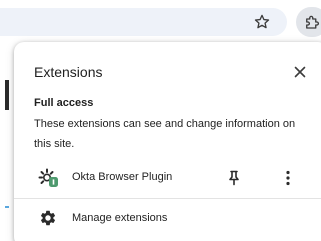 This screenshot has height=241, width=321. I want to click on extensions-button, so click(308, 22).